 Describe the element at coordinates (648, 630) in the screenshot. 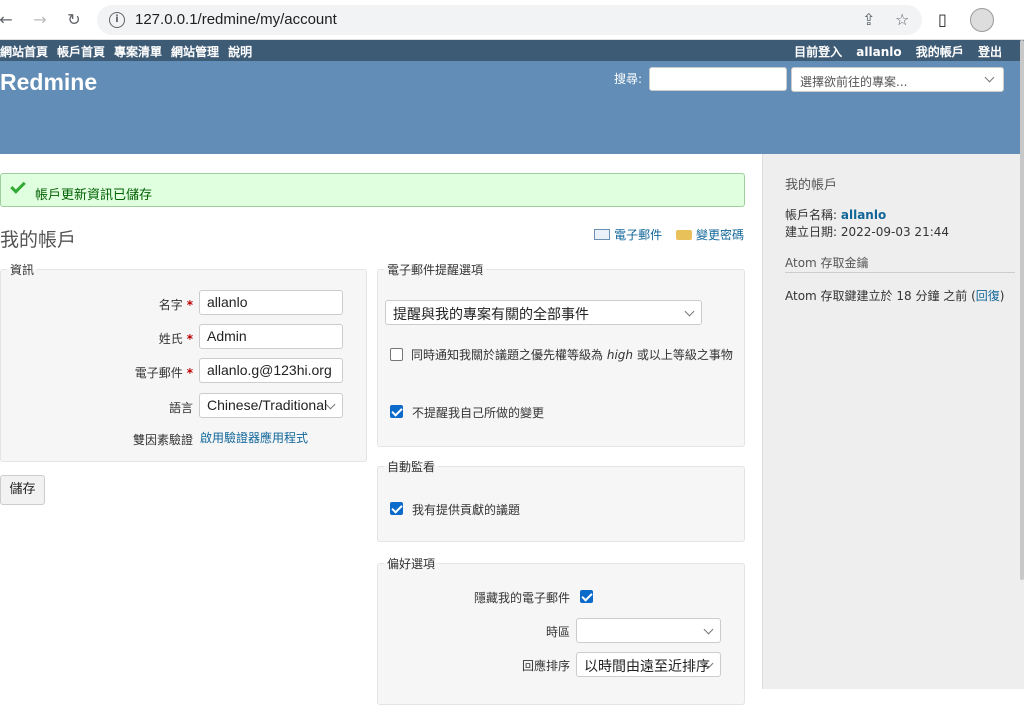

I see `timezone-select` at that location.